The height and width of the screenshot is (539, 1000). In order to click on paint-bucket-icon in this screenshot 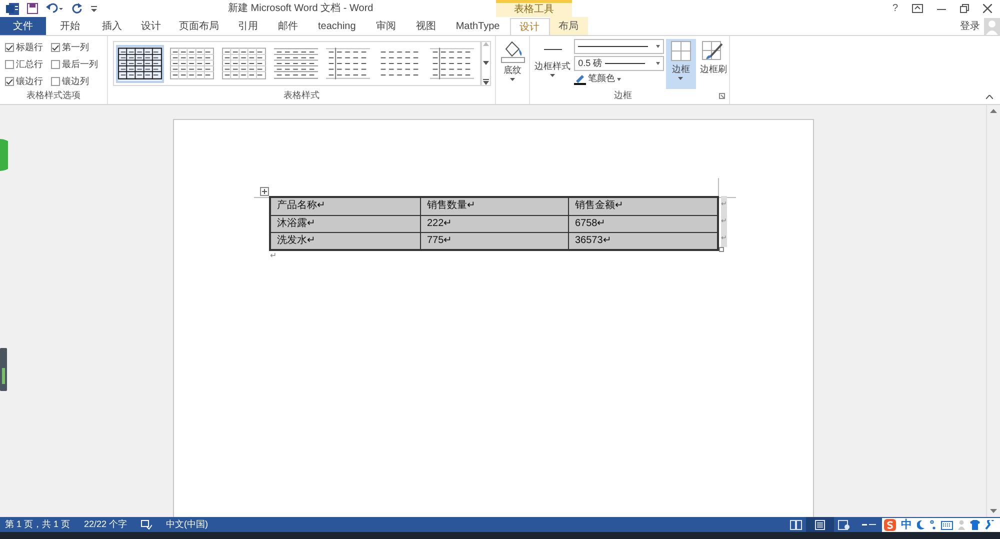, I will do `click(512, 51)`.